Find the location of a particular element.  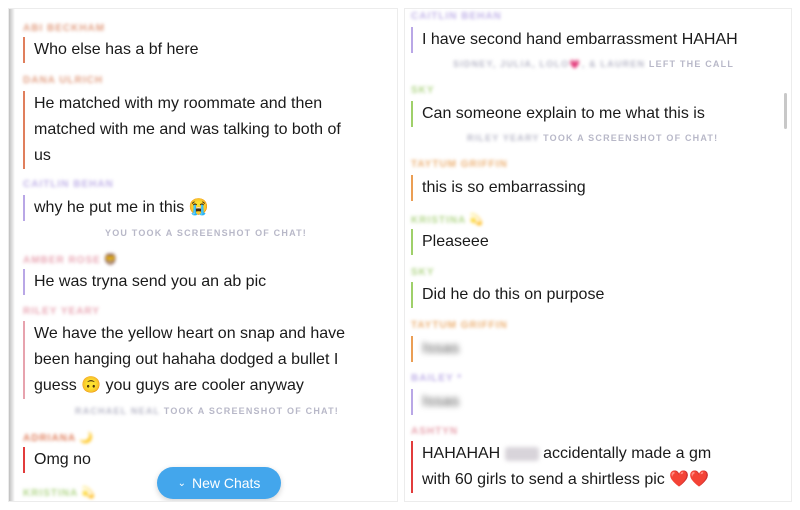

system-notice: RACHAEL NEAL TOOK A SCREENSHOT OF CHAT! is located at coordinates (207, 411).